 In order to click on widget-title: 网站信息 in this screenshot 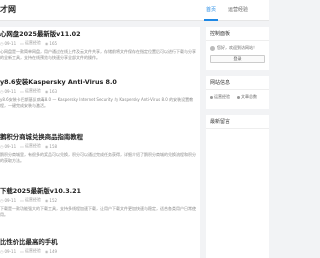, I will do `click(237, 83)`.